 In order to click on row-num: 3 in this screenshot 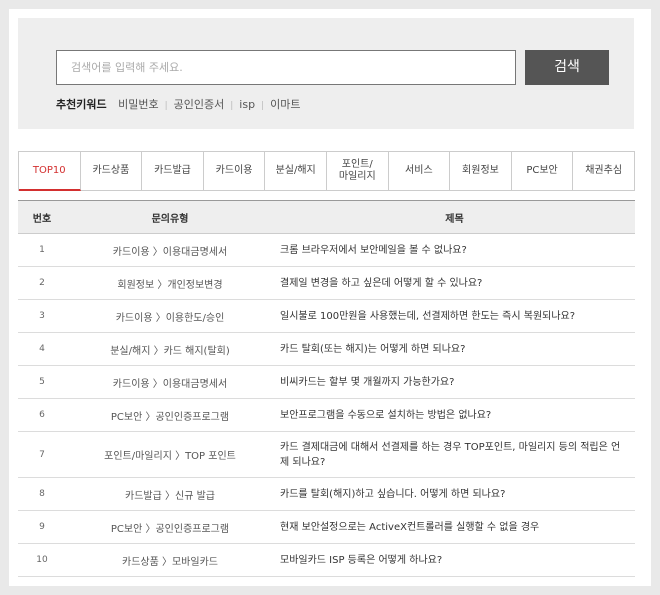, I will do `click(42, 316)`.